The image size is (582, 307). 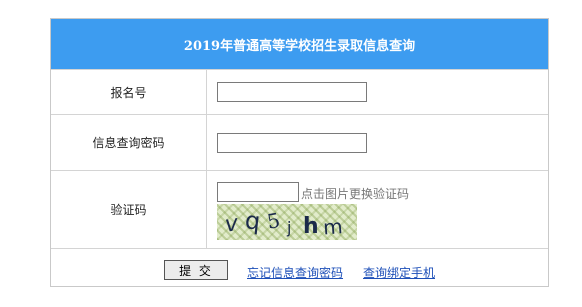 I want to click on registration-number-cell, so click(x=377, y=92).